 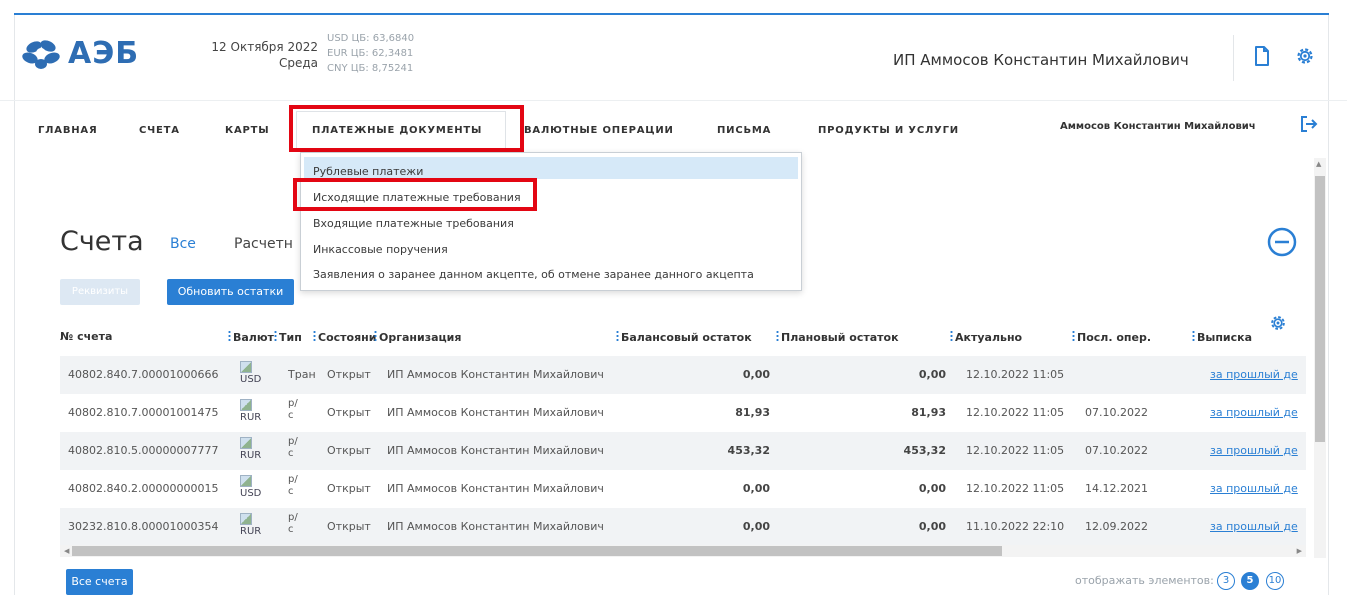 What do you see at coordinates (928, 412) in the screenshot?
I see `planned-balance: 81,93` at bounding box center [928, 412].